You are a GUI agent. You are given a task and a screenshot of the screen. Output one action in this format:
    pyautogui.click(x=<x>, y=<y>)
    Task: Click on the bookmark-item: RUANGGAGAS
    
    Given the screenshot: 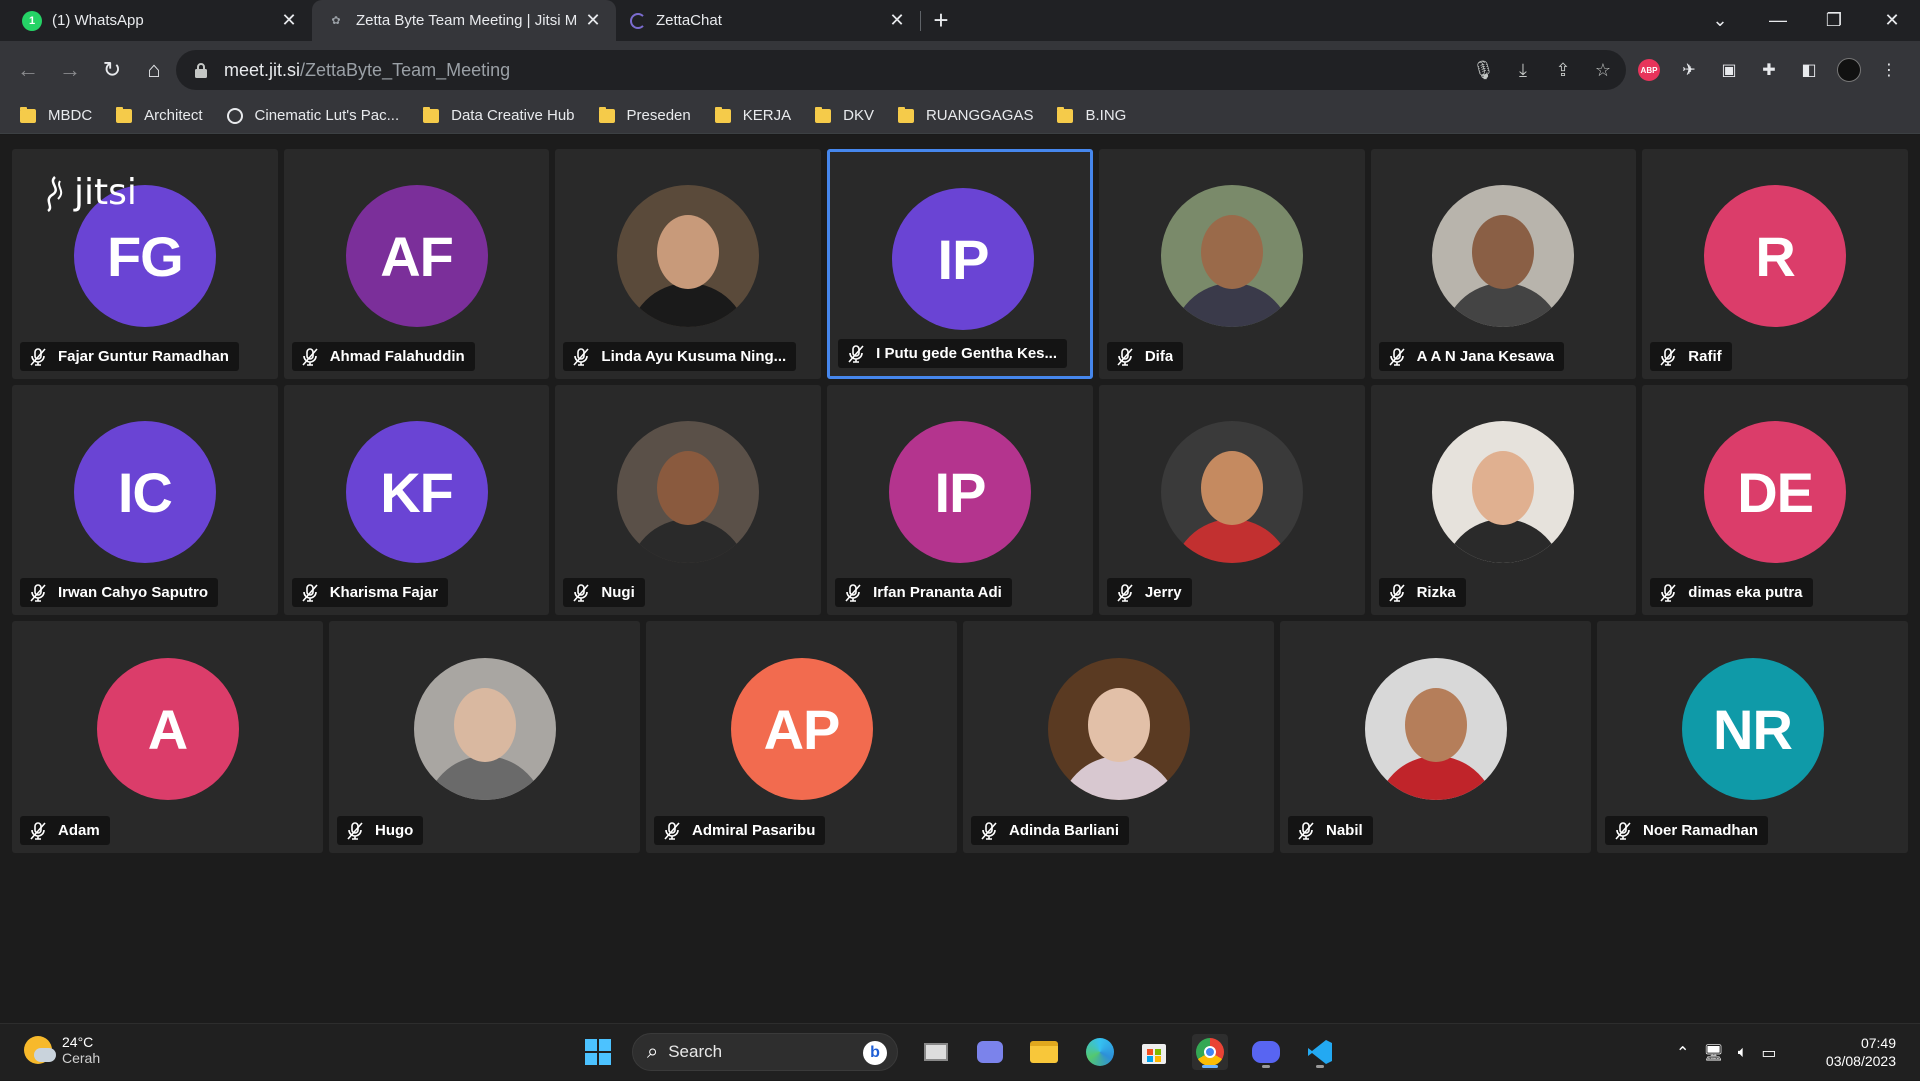 What is the action you would take?
    pyautogui.click(x=965, y=115)
    